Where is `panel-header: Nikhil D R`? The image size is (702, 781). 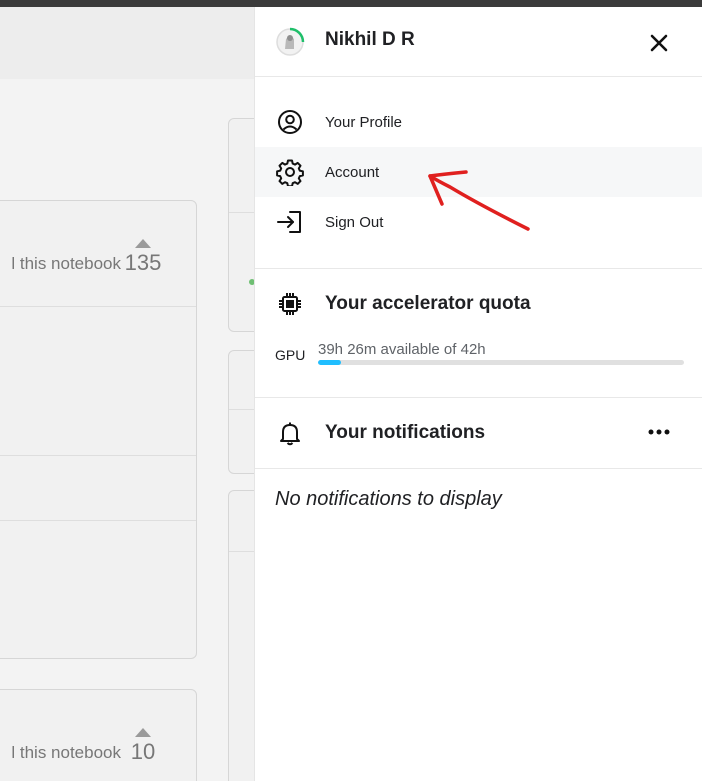 panel-header: Nikhil D R is located at coordinates (478, 42).